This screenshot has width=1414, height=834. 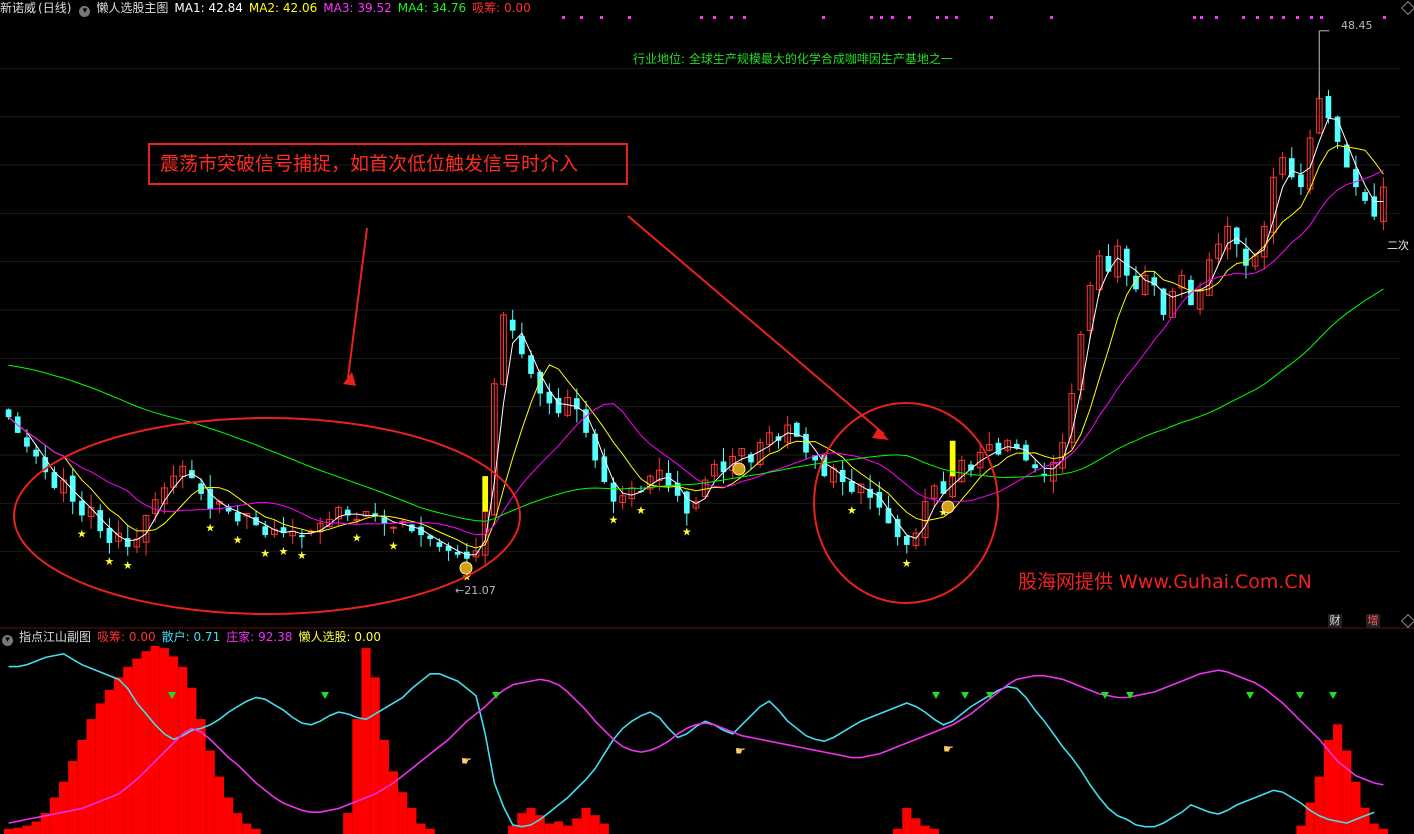 What do you see at coordinates (132, 8) in the screenshot?
I see `main-indicator-name: 懒人选股主图` at bounding box center [132, 8].